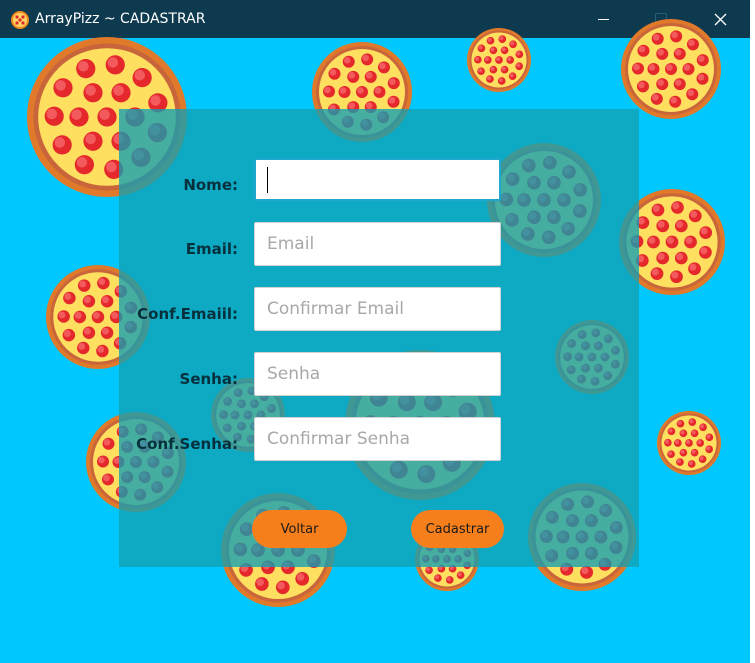  What do you see at coordinates (20, 20) in the screenshot?
I see `pizza-icon` at bounding box center [20, 20].